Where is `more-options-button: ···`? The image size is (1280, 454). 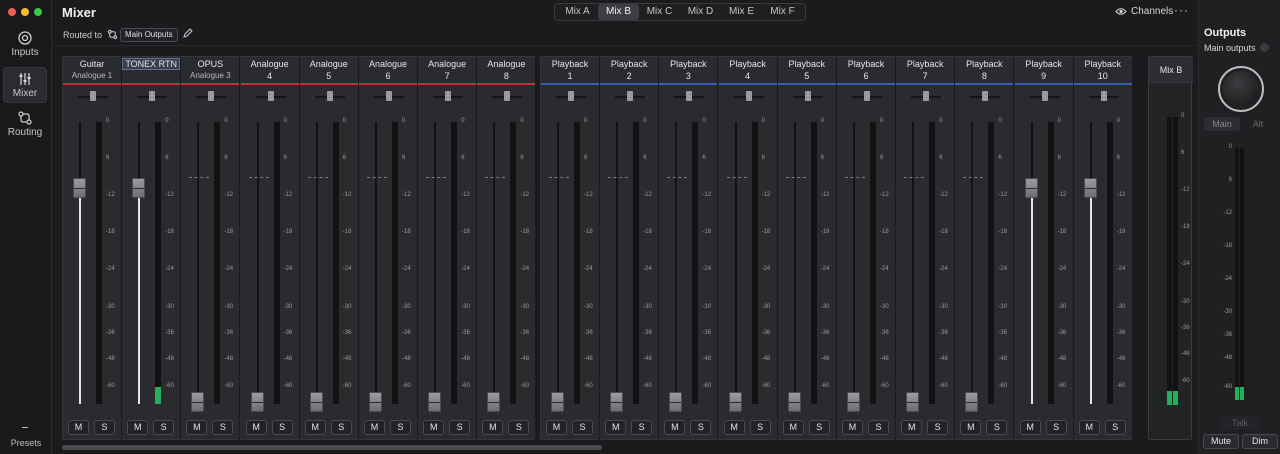 more-options-button: ··· is located at coordinates (1181, 10).